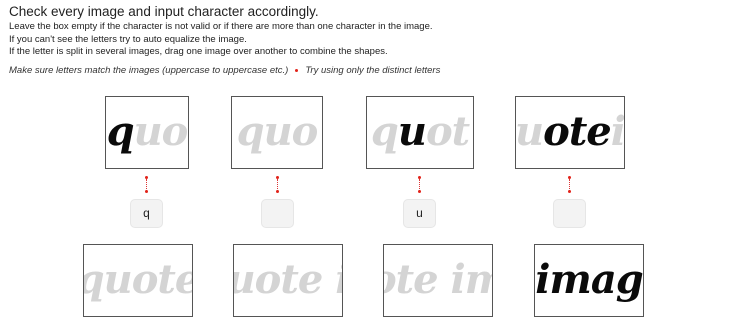  Describe the element at coordinates (297, 70) in the screenshot. I see `separator-dot` at that location.